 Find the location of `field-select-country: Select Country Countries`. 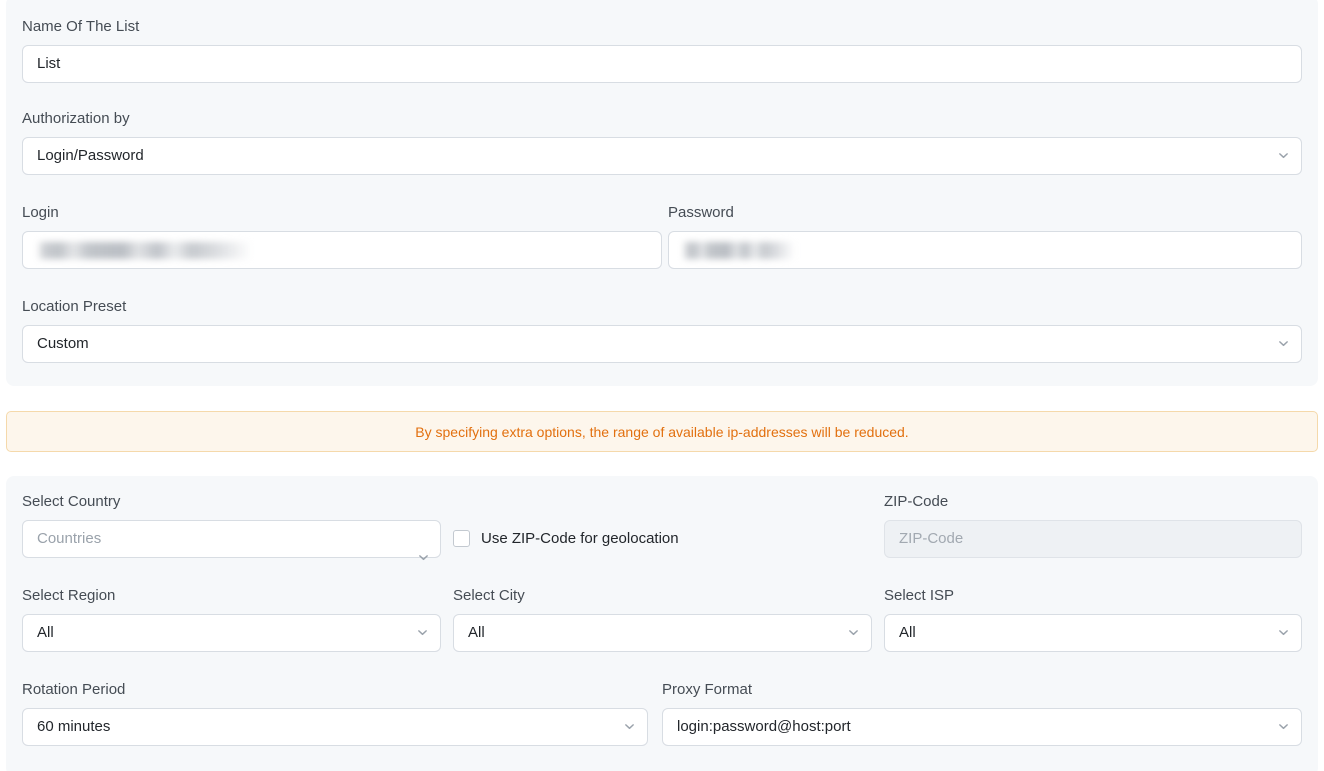

field-select-country: Select Country Countries is located at coordinates (231, 527).